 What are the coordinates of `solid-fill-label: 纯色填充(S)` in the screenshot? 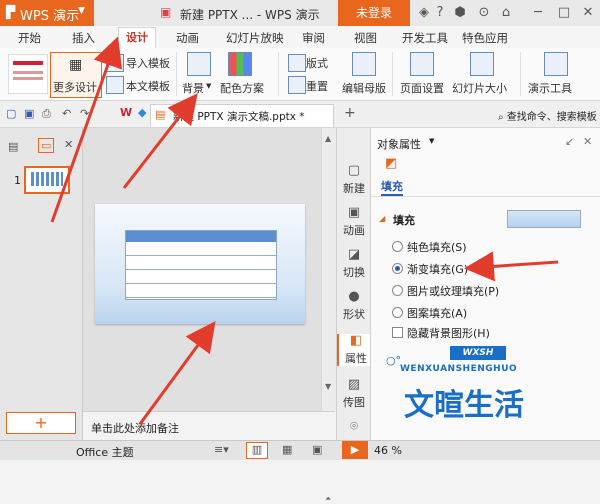 It's located at (437, 247).